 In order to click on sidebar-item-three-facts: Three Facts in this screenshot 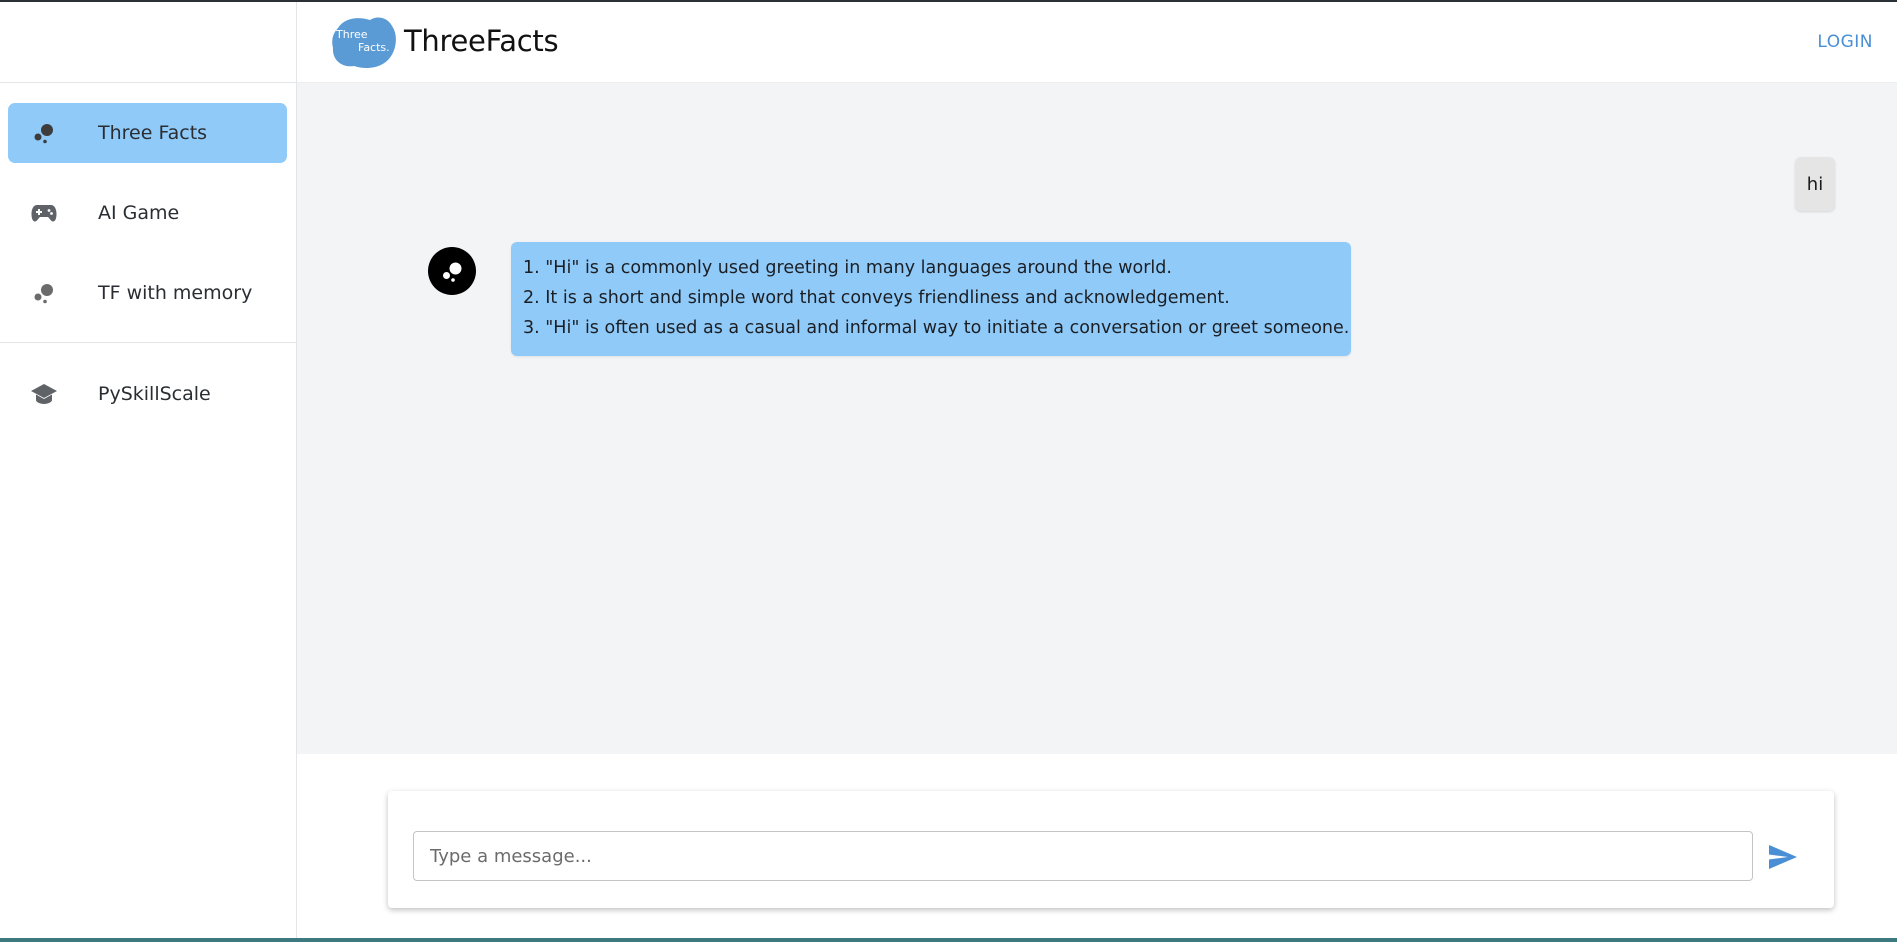, I will do `click(147, 133)`.